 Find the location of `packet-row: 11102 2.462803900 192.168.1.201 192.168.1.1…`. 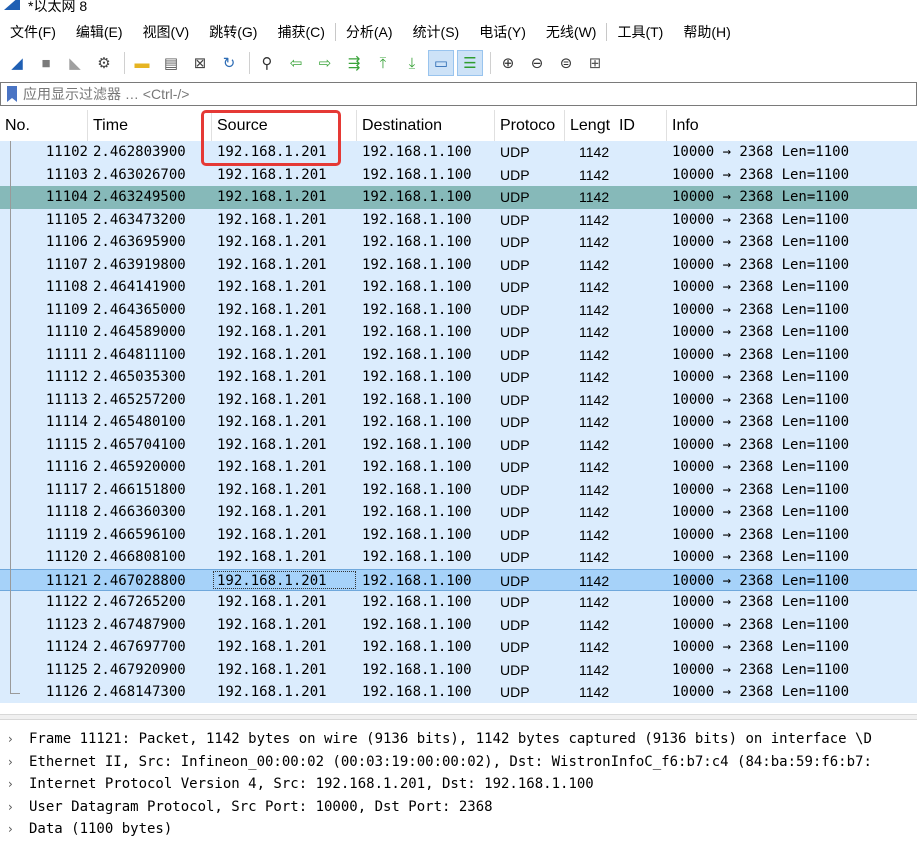

packet-row: 11102 2.462803900 192.168.1.201 192.168.1.1… is located at coordinates (458, 152).